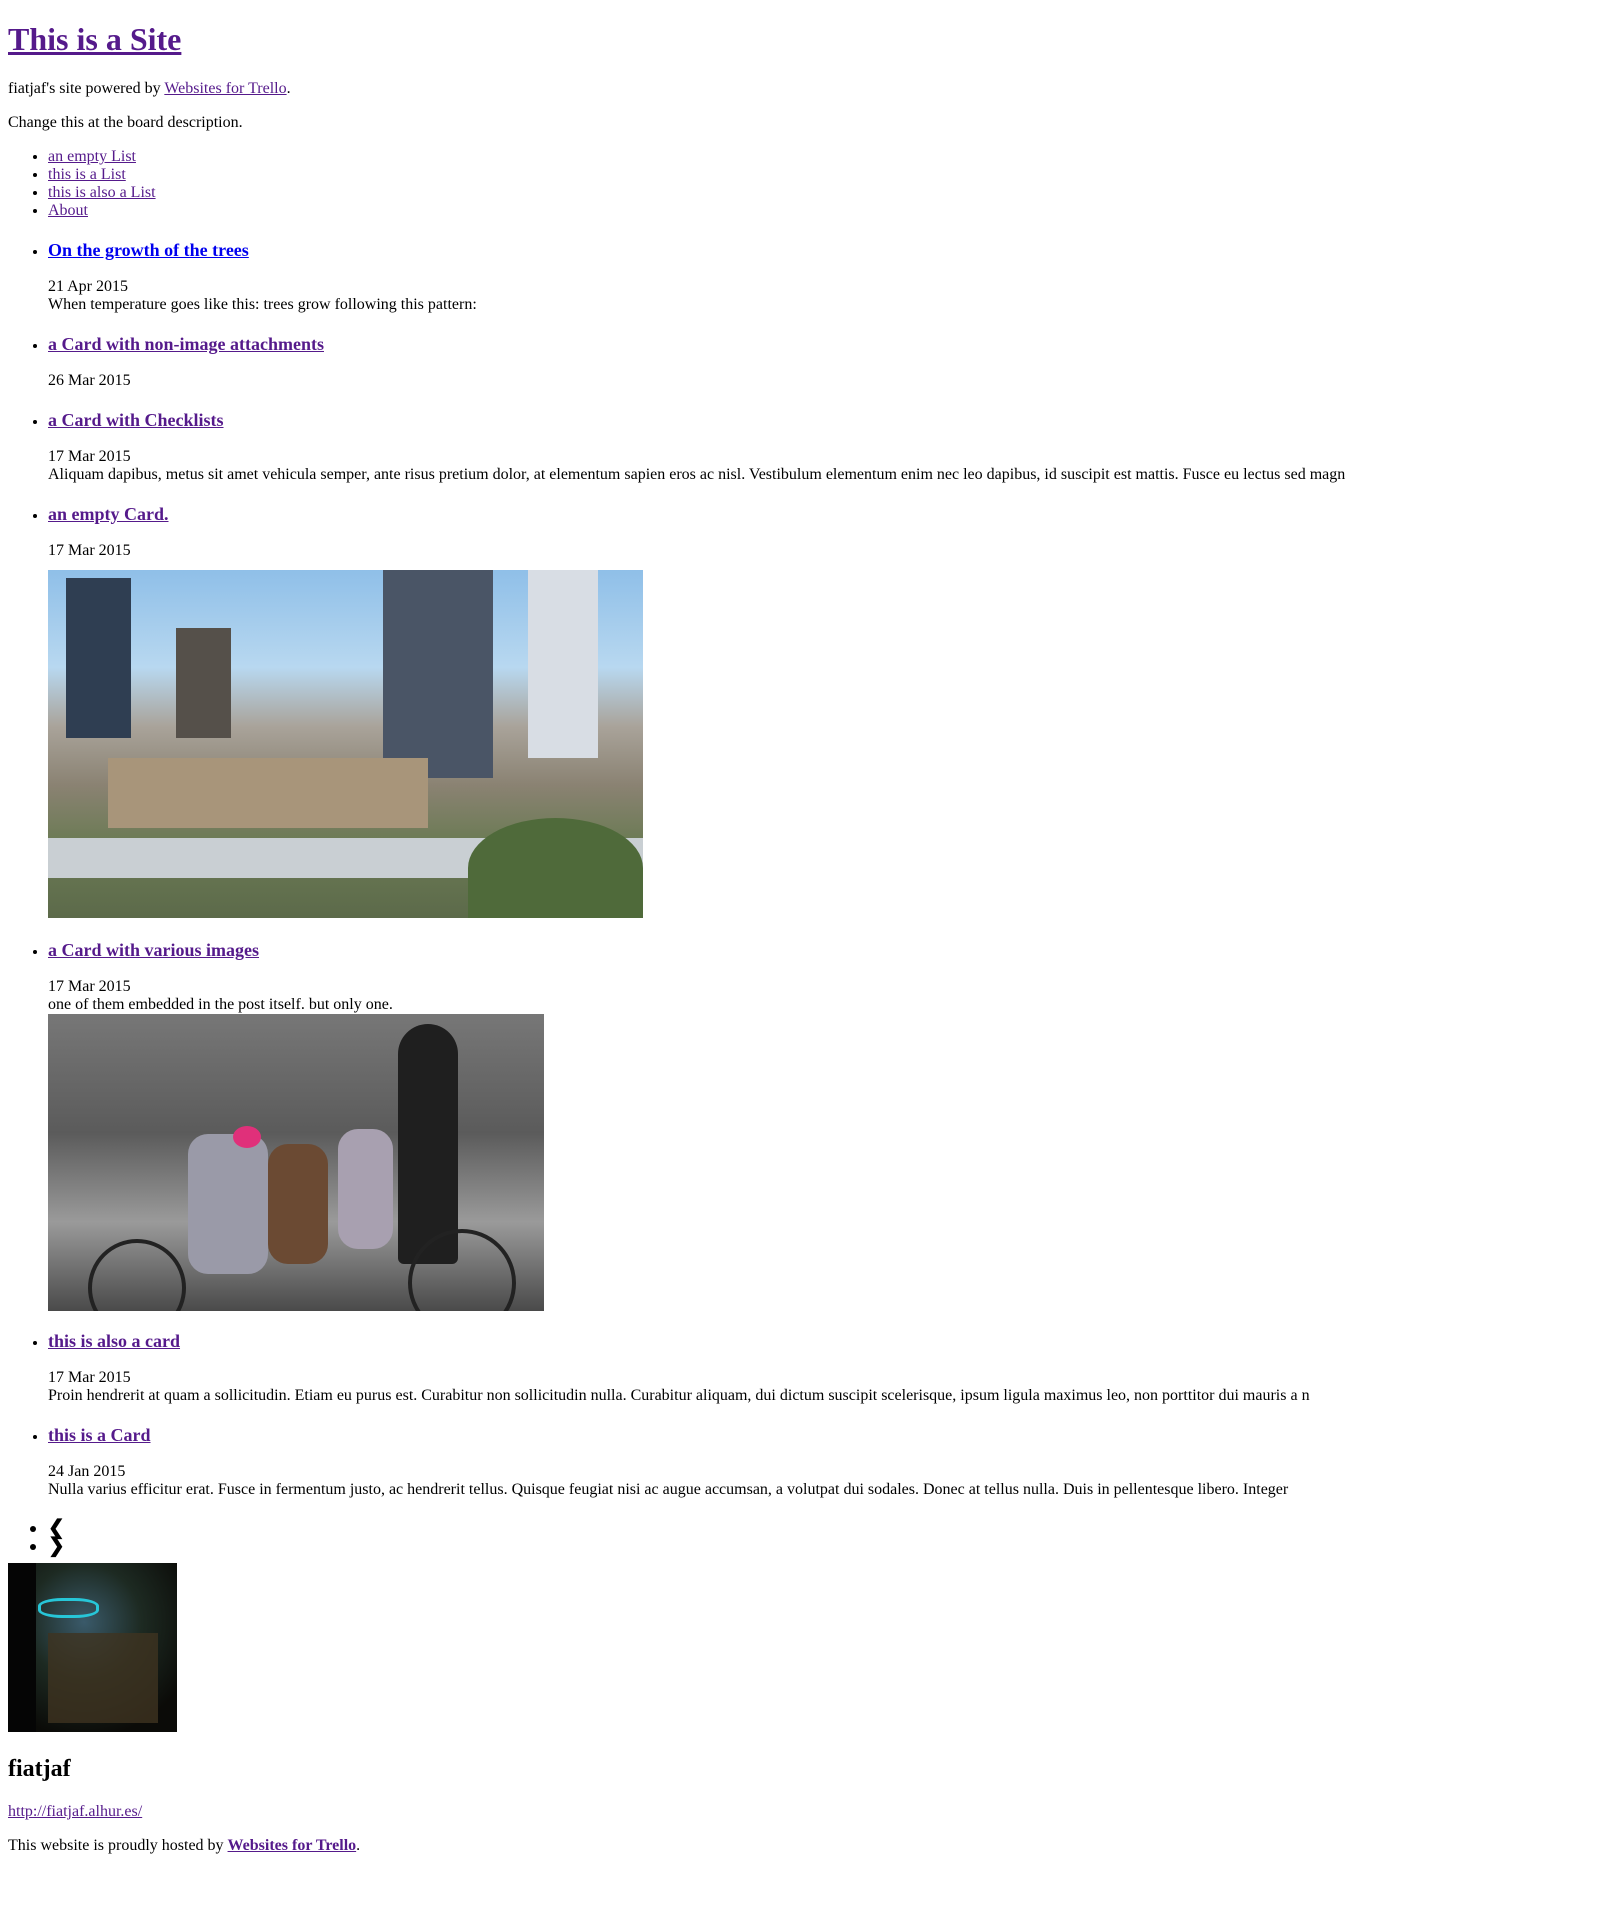 Image resolution: width=1600 pixels, height=1926 pixels. I want to click on chevron-right-icon: ❯, so click(56, 1546).